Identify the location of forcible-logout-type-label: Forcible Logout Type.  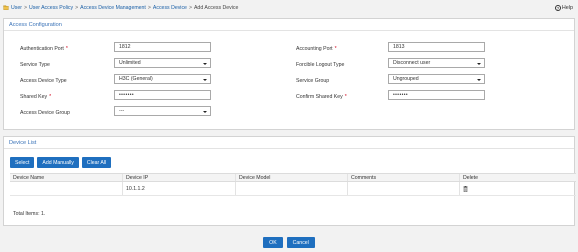
(320, 65).